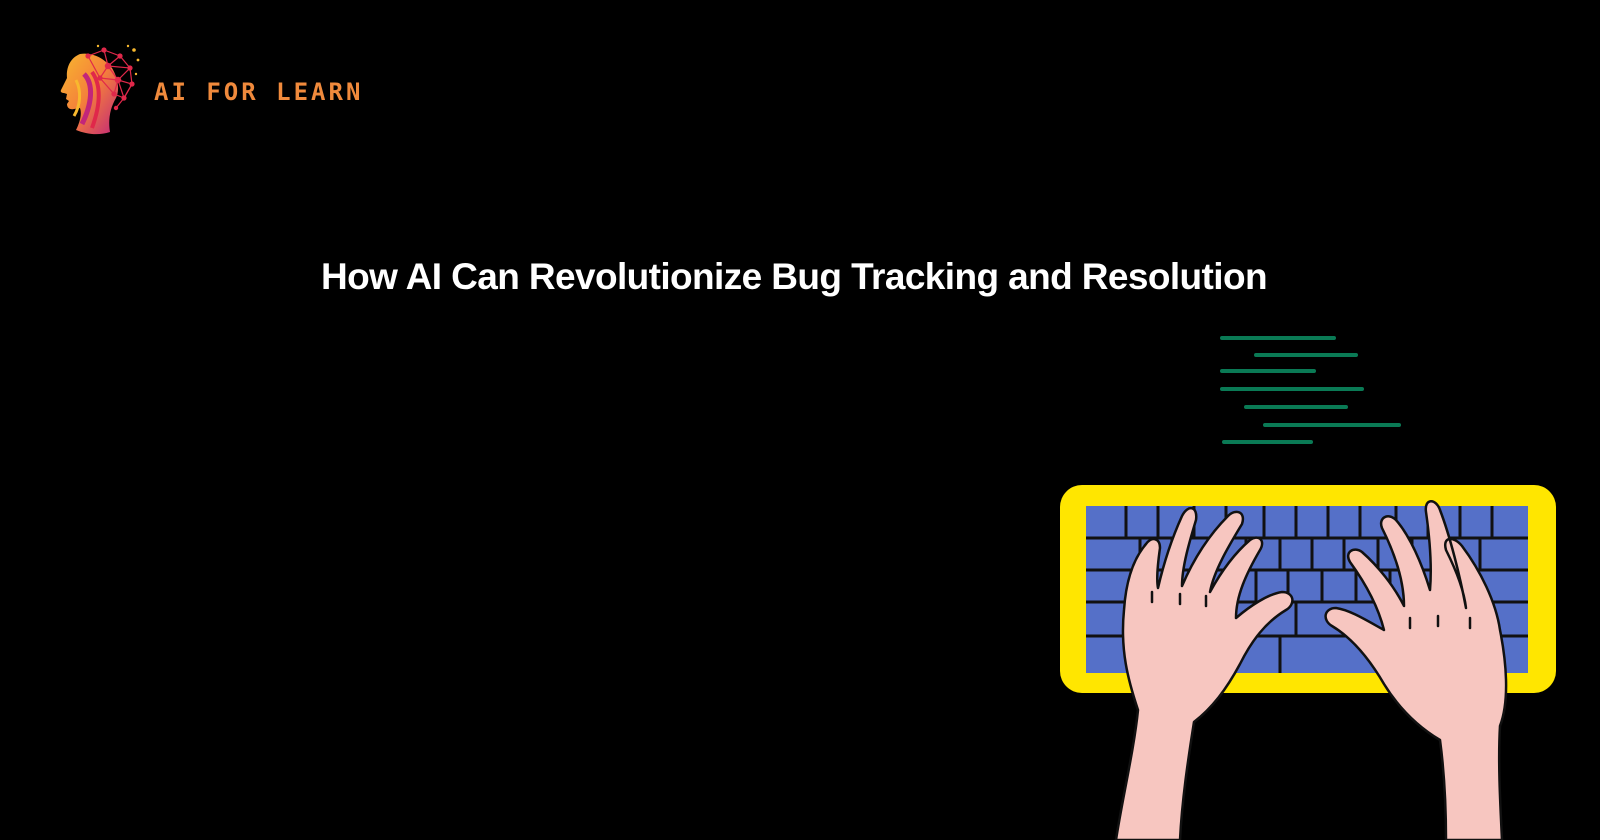 The image size is (1600, 840). Describe the element at coordinates (100, 89) in the screenshot. I see `ai-head-network-icon` at that location.